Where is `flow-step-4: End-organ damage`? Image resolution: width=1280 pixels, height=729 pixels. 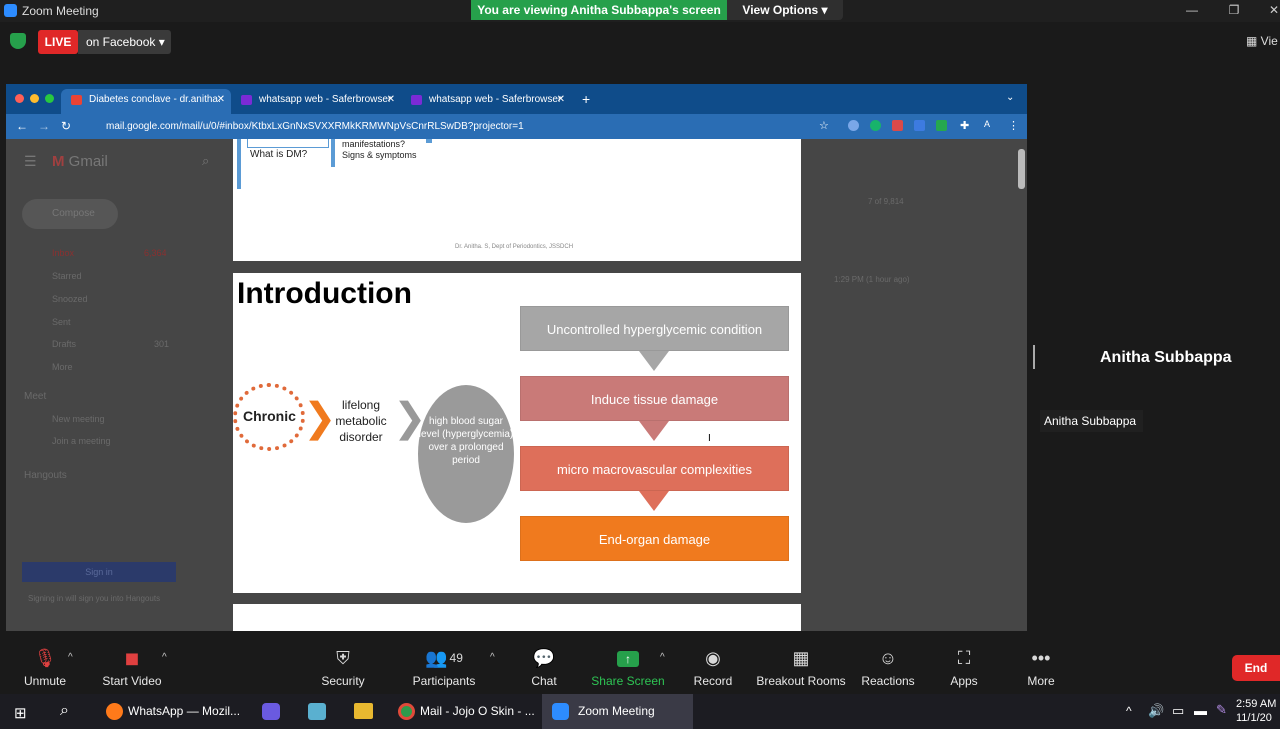
flow-step-4: End-organ damage is located at coordinates (654, 538).